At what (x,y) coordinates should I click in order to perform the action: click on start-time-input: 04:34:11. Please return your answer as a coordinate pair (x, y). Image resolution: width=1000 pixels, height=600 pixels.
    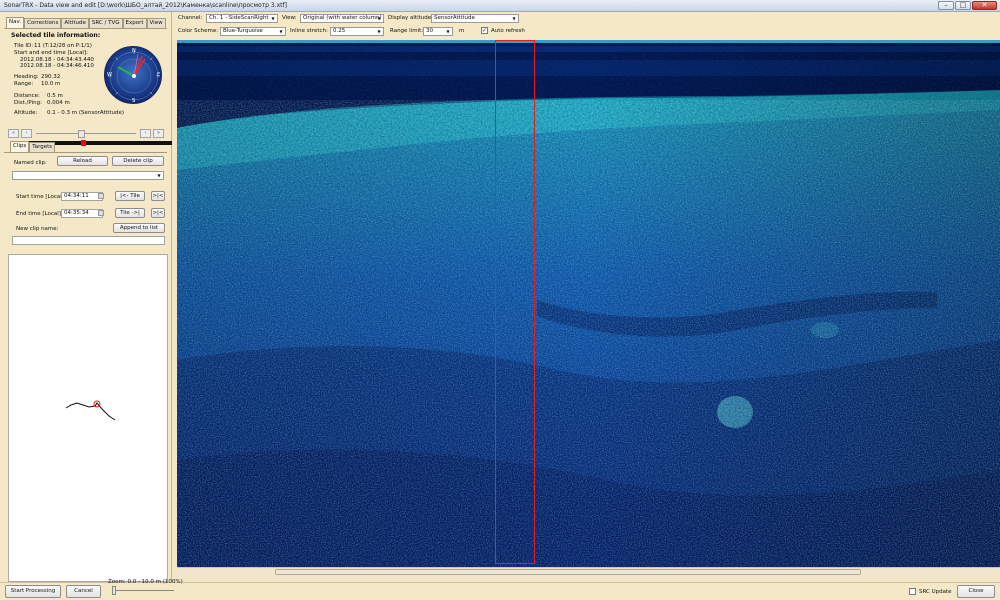
    Looking at the image, I should click on (82, 196).